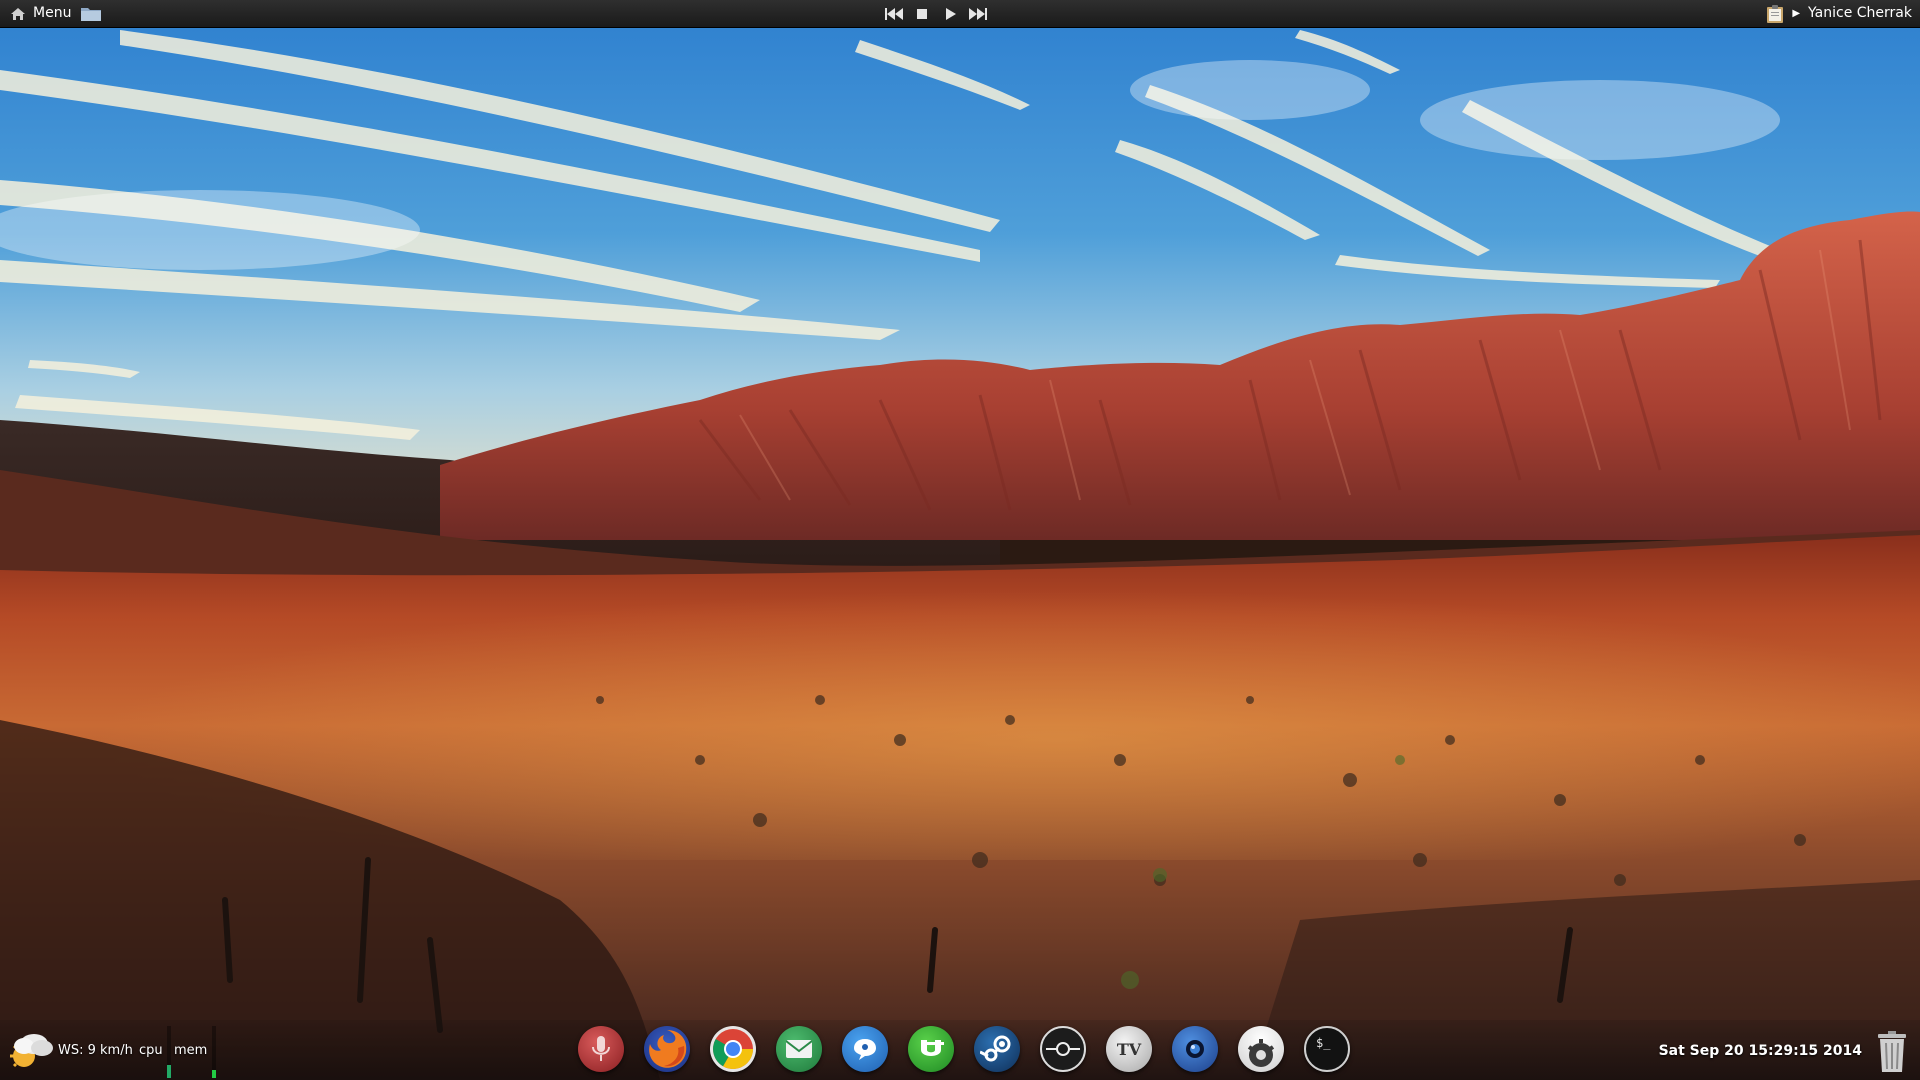  I want to click on clipboard-icon, so click(1775, 14).